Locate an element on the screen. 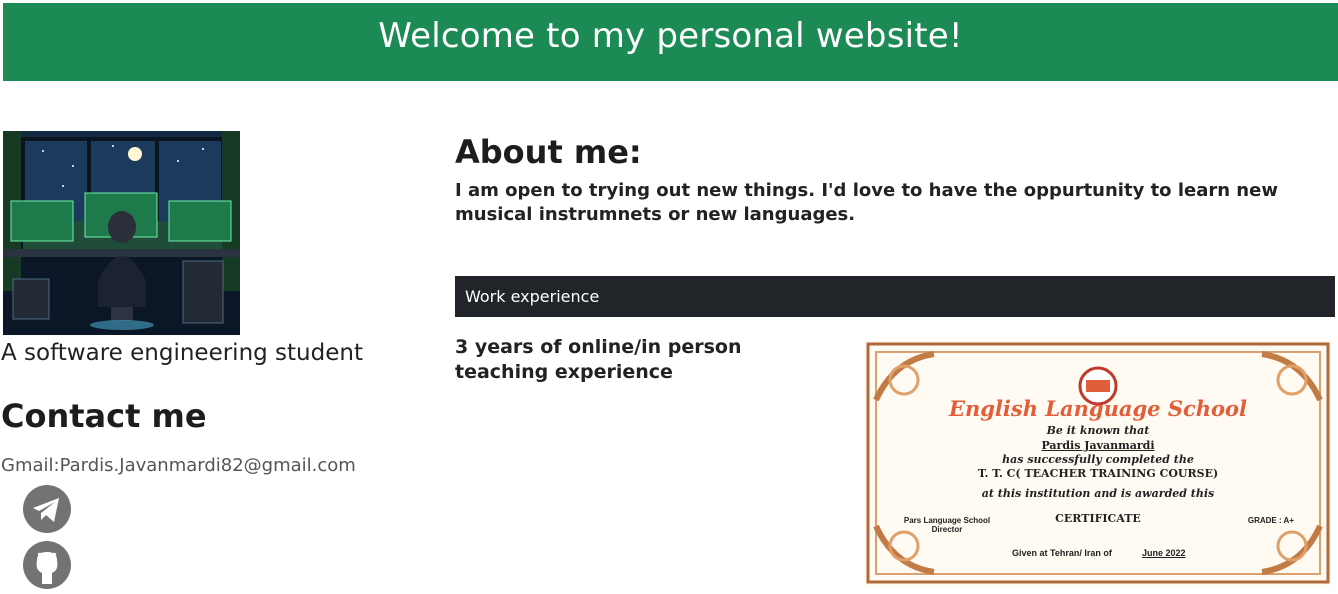 The height and width of the screenshot is (594, 1338). certificate-name: Pardis Javanmardi is located at coordinates (1098, 445).